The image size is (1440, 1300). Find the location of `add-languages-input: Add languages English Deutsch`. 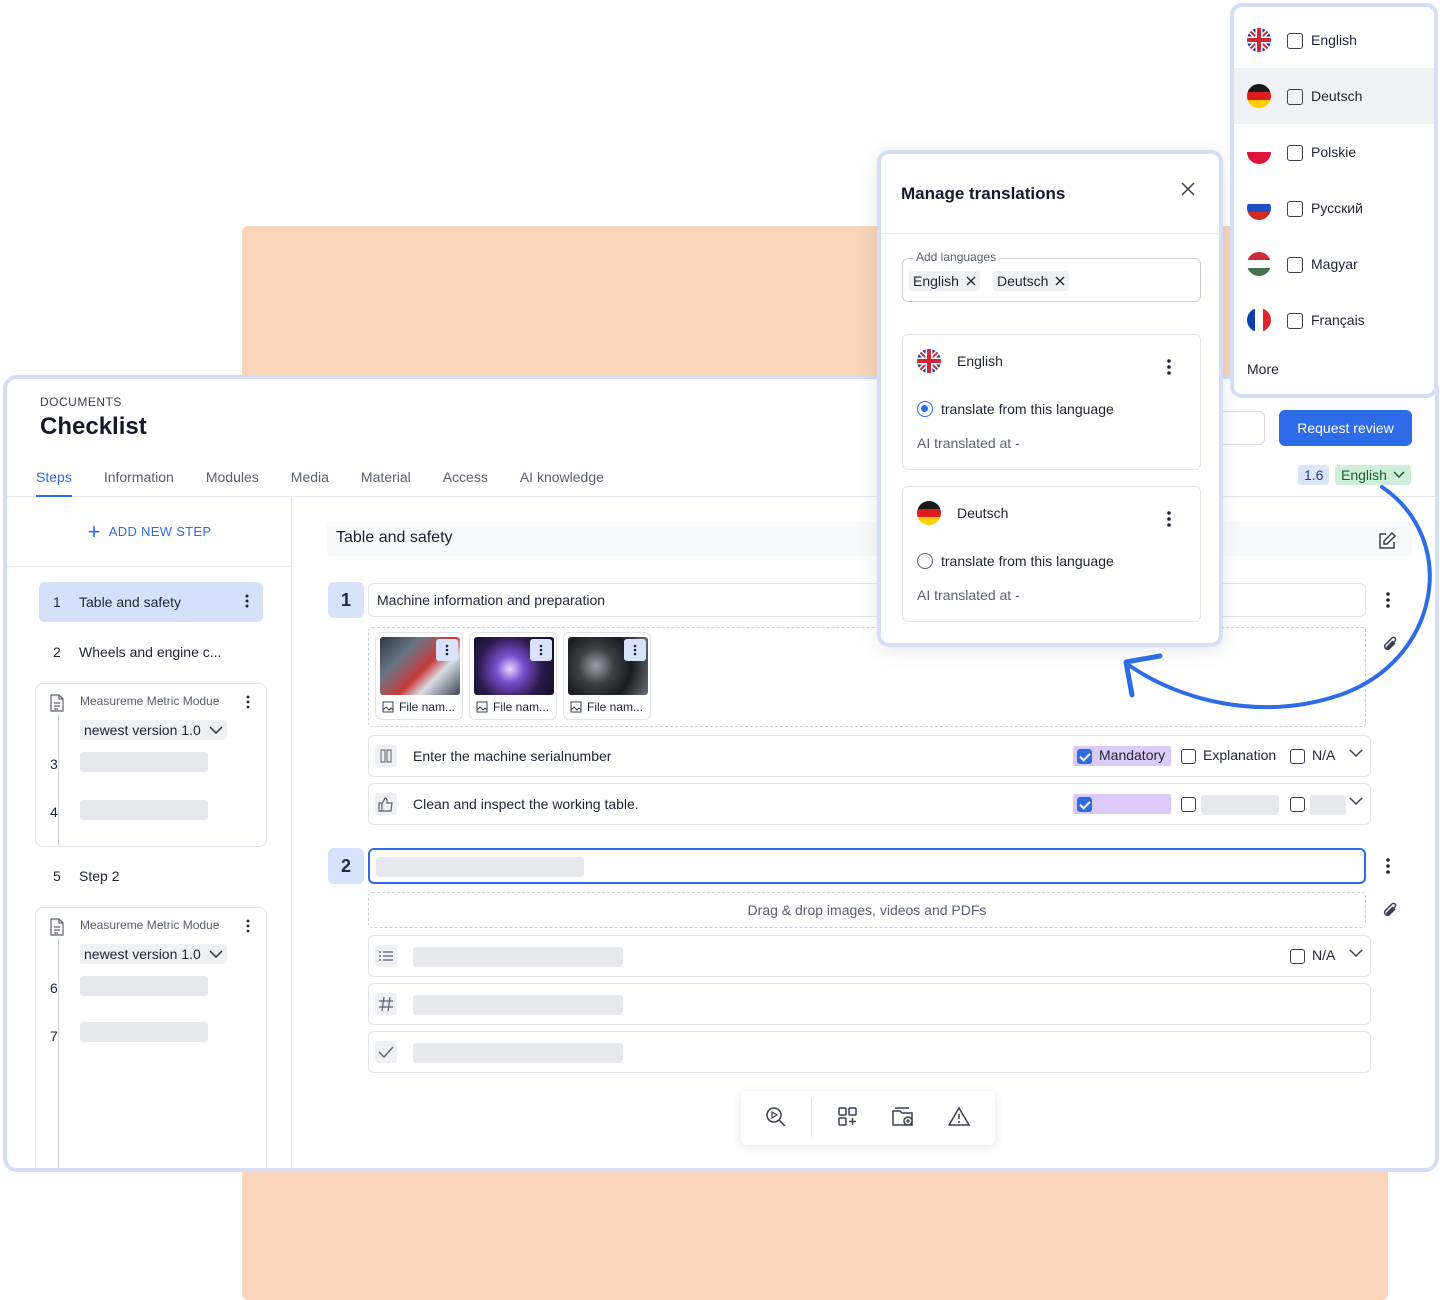

add-languages-input: Add languages English Deutsch is located at coordinates (1051, 276).